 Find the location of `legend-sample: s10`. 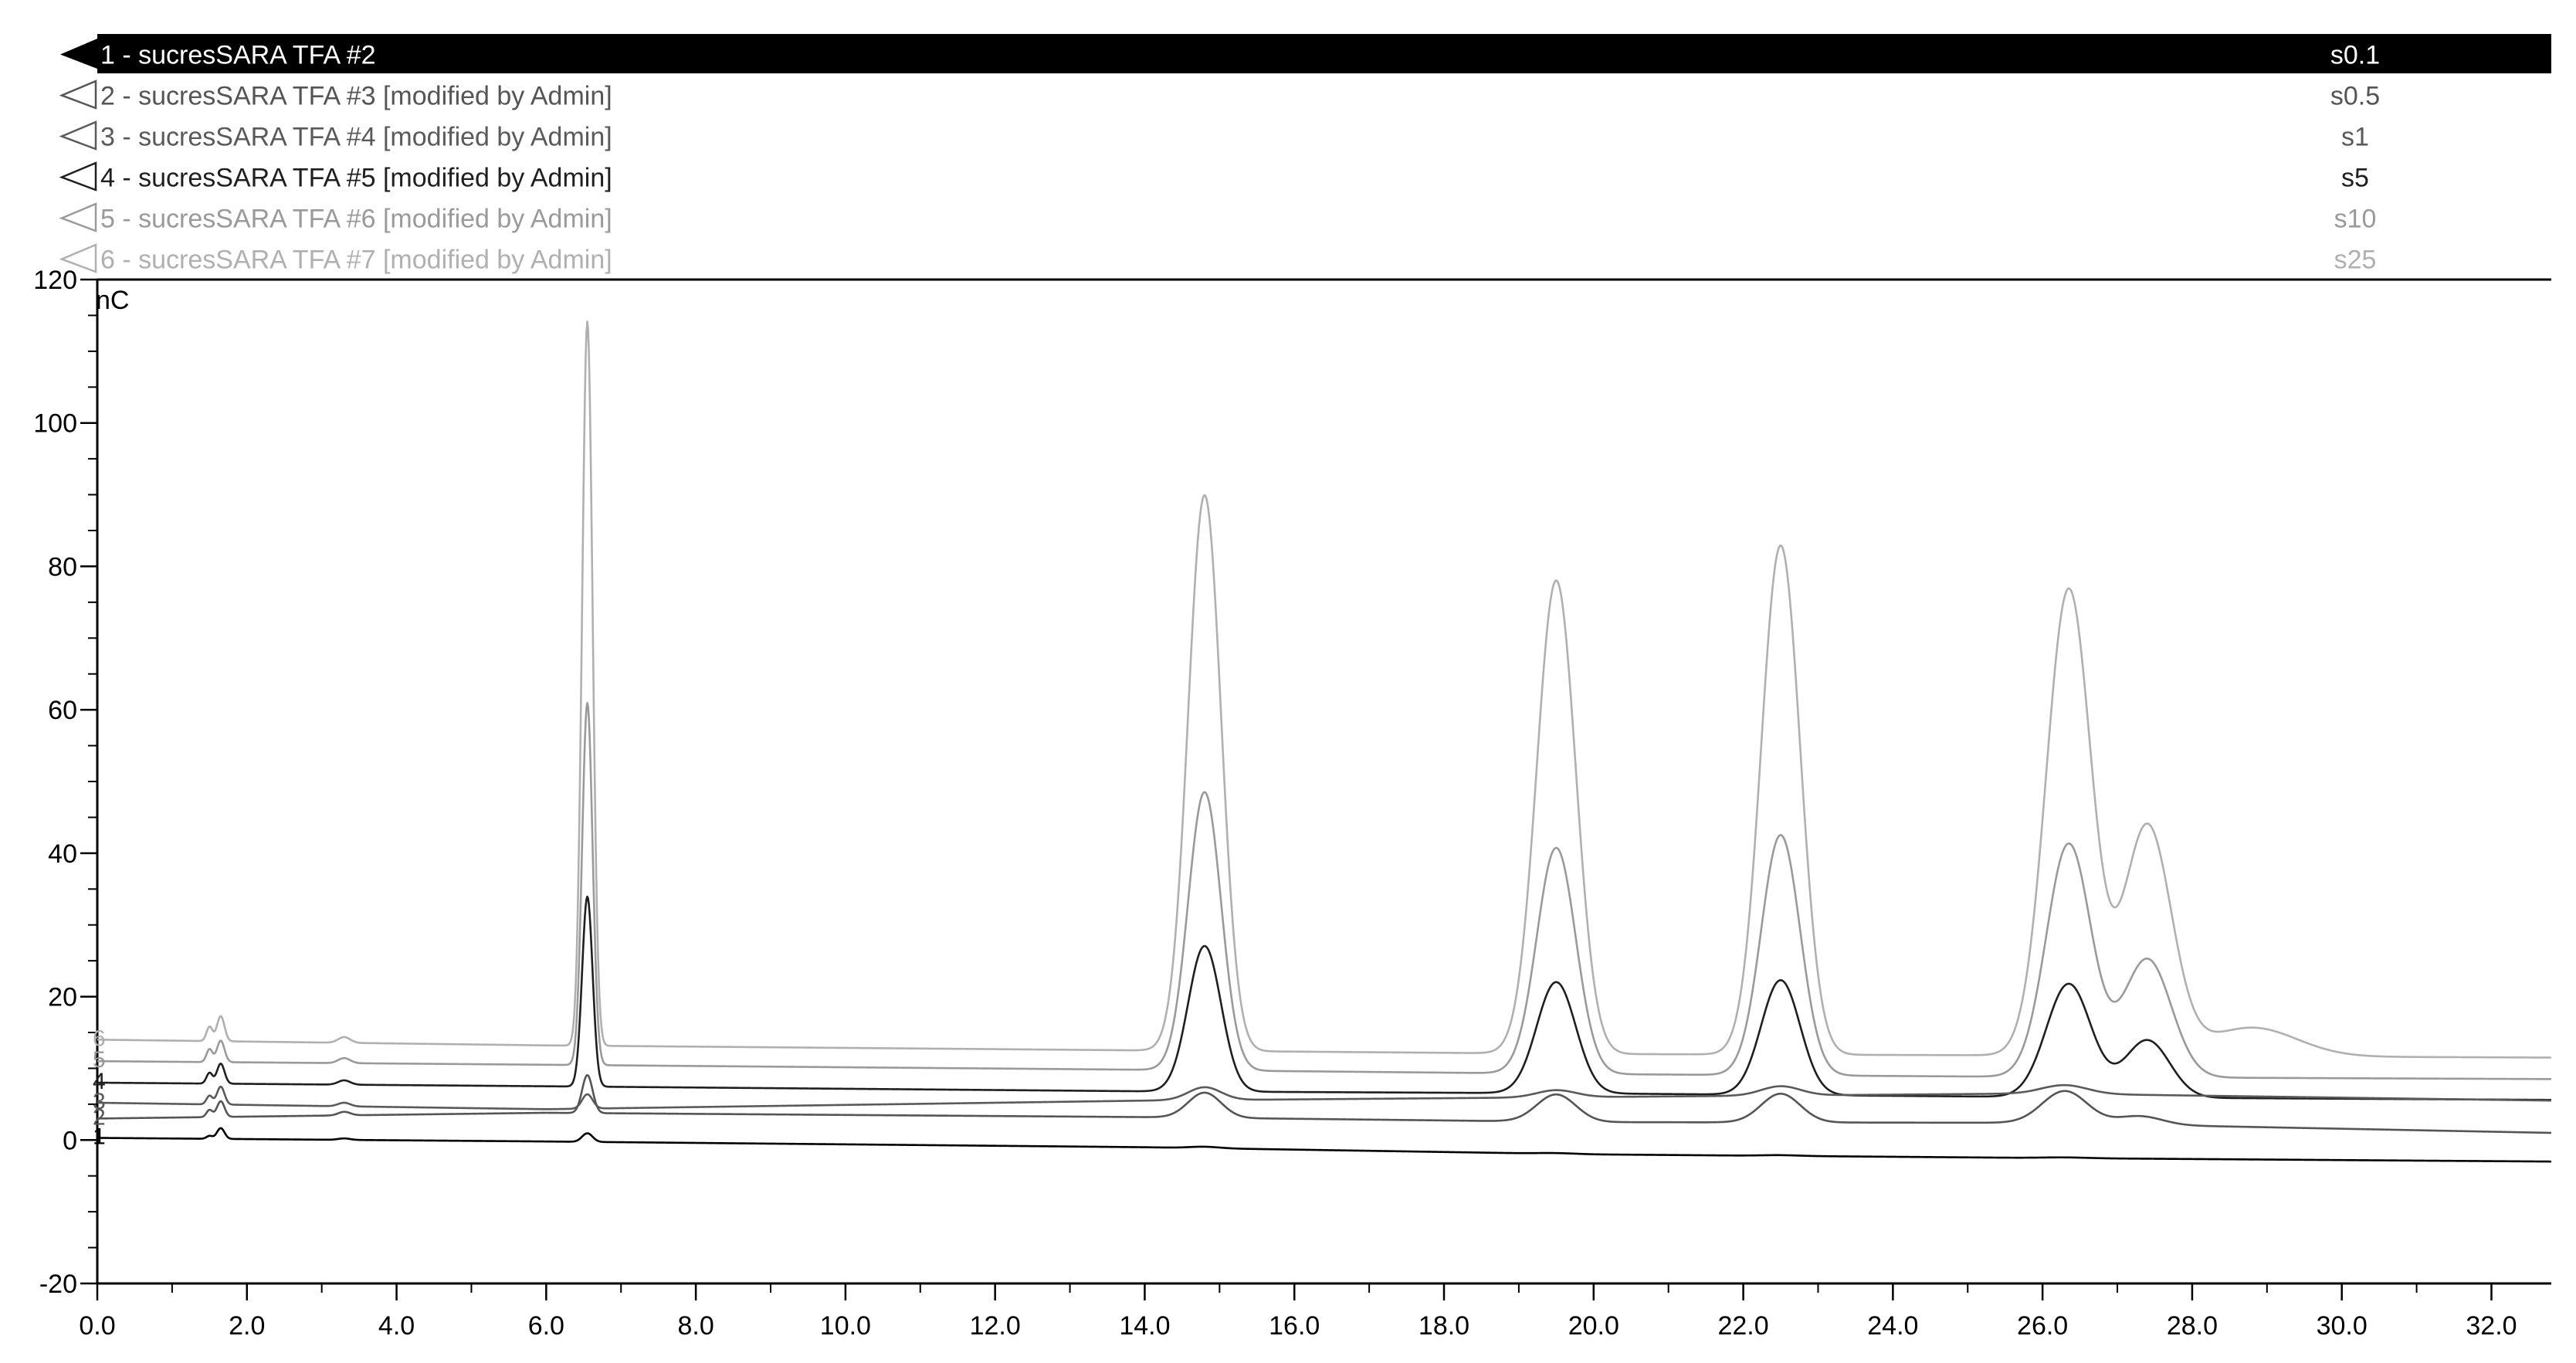

legend-sample: s10 is located at coordinates (2355, 219).